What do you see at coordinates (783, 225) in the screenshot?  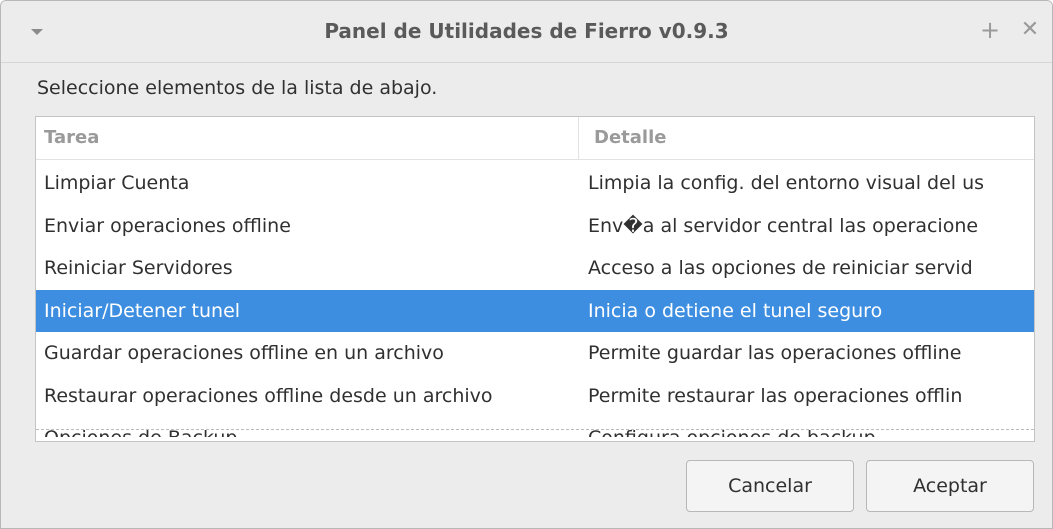 I see `detalle-cell: Env�a al servidor central las operacione` at bounding box center [783, 225].